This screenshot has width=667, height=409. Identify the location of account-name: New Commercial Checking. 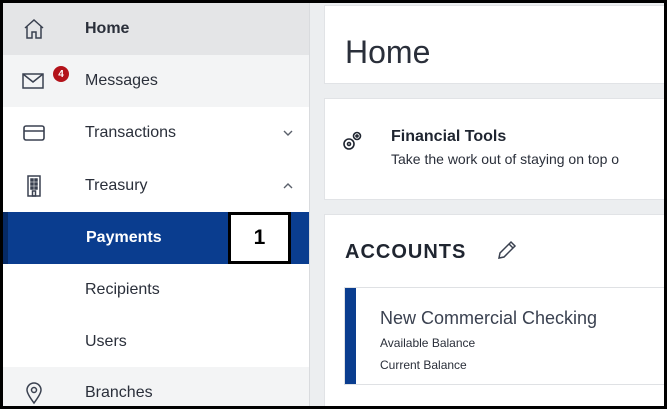
(489, 318).